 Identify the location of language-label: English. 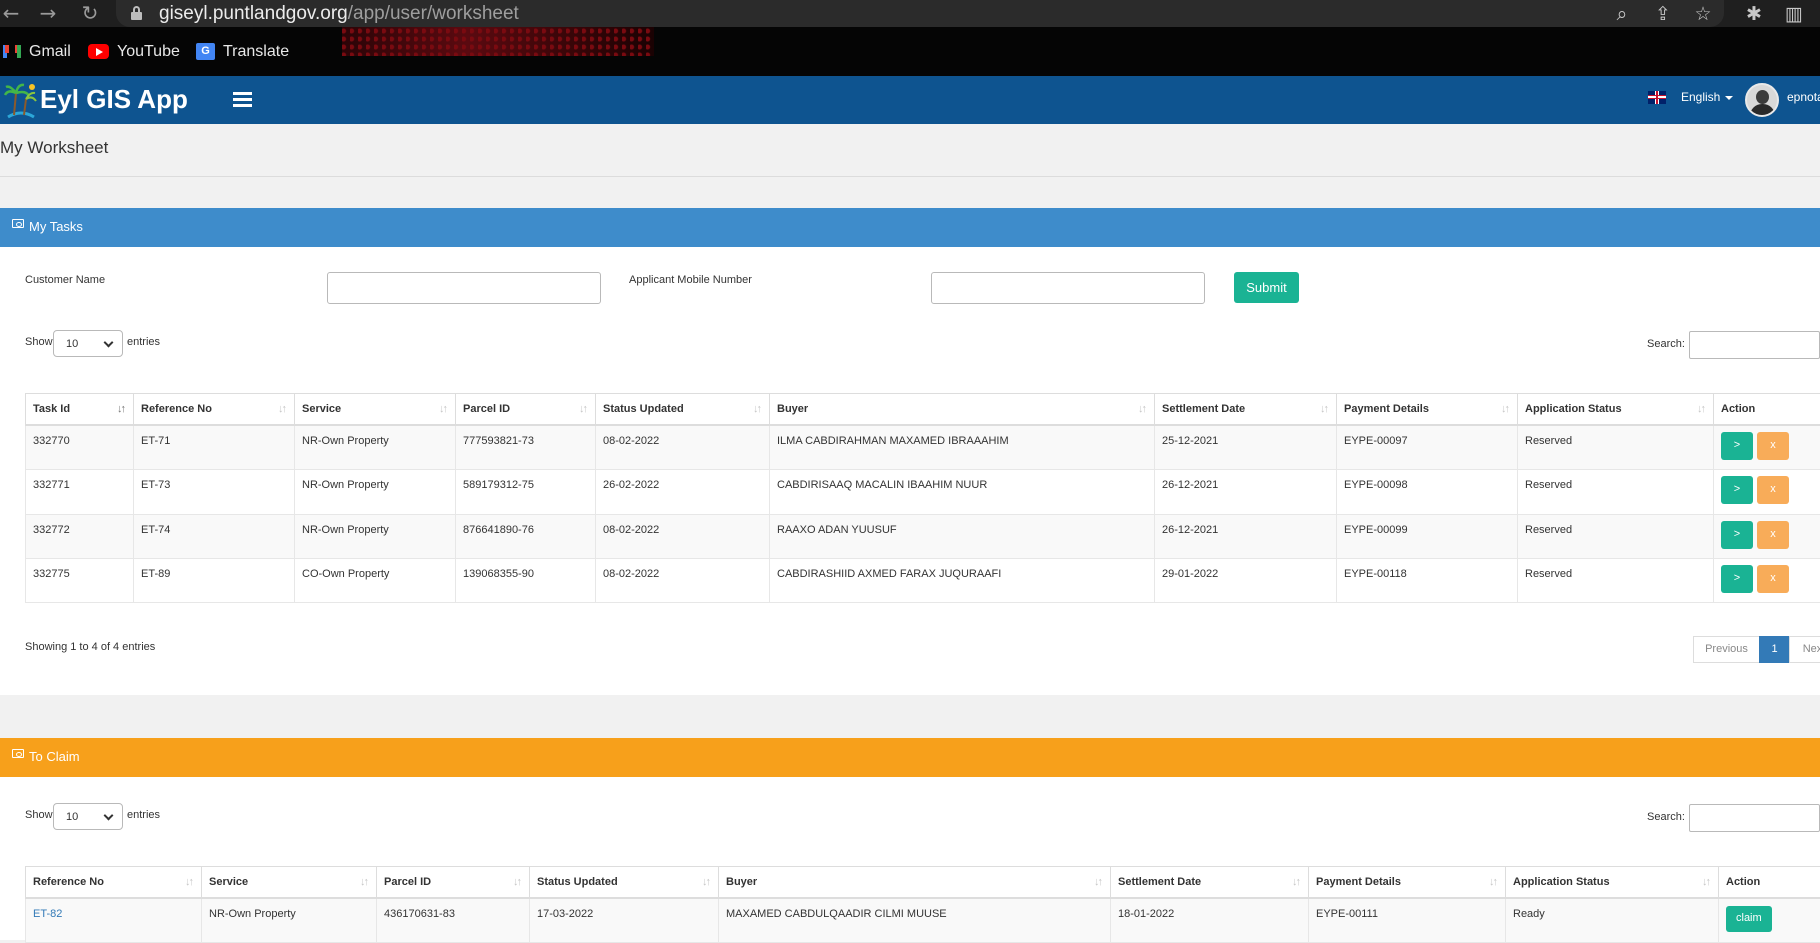
(1700, 97).